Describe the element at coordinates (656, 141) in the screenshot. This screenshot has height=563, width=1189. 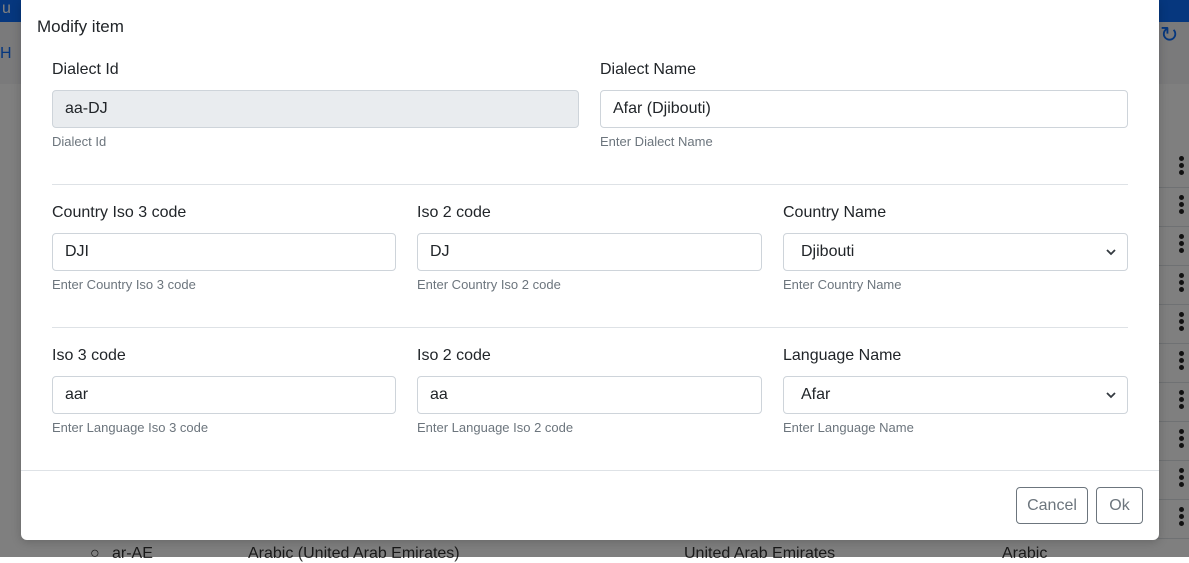
I see `dialect-name-help: Enter Dialect Name` at that location.